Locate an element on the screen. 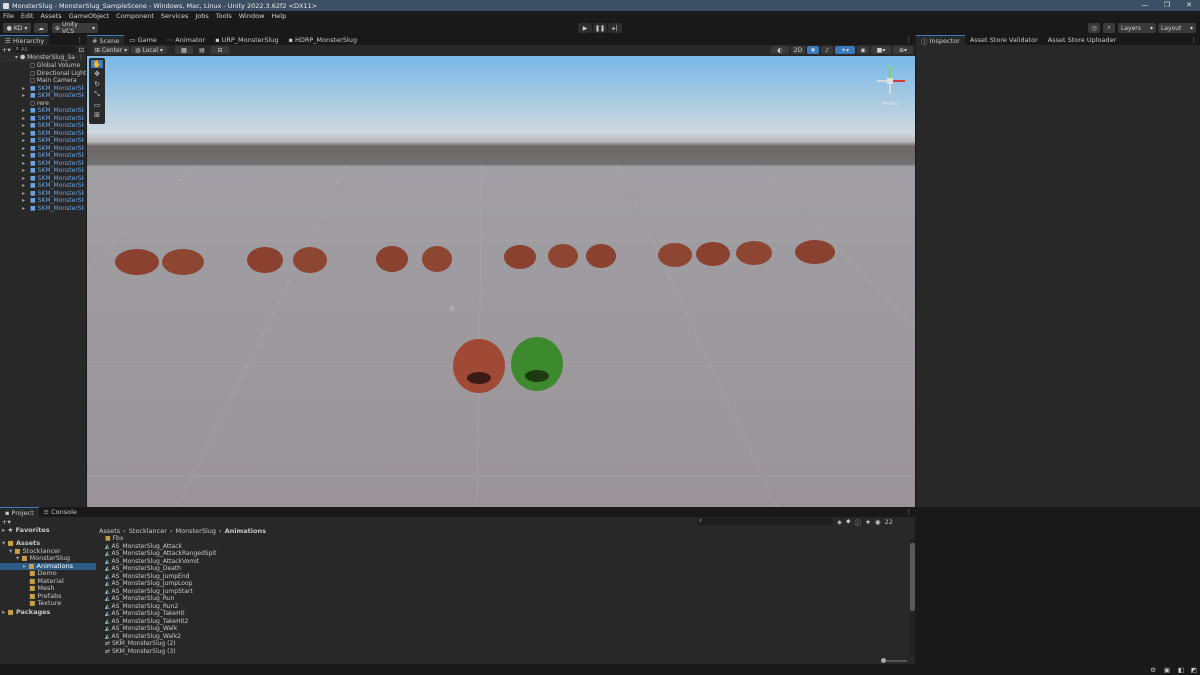 This screenshot has width=1200, height=675. lock-icon: ⊡ is located at coordinates (81, 50).